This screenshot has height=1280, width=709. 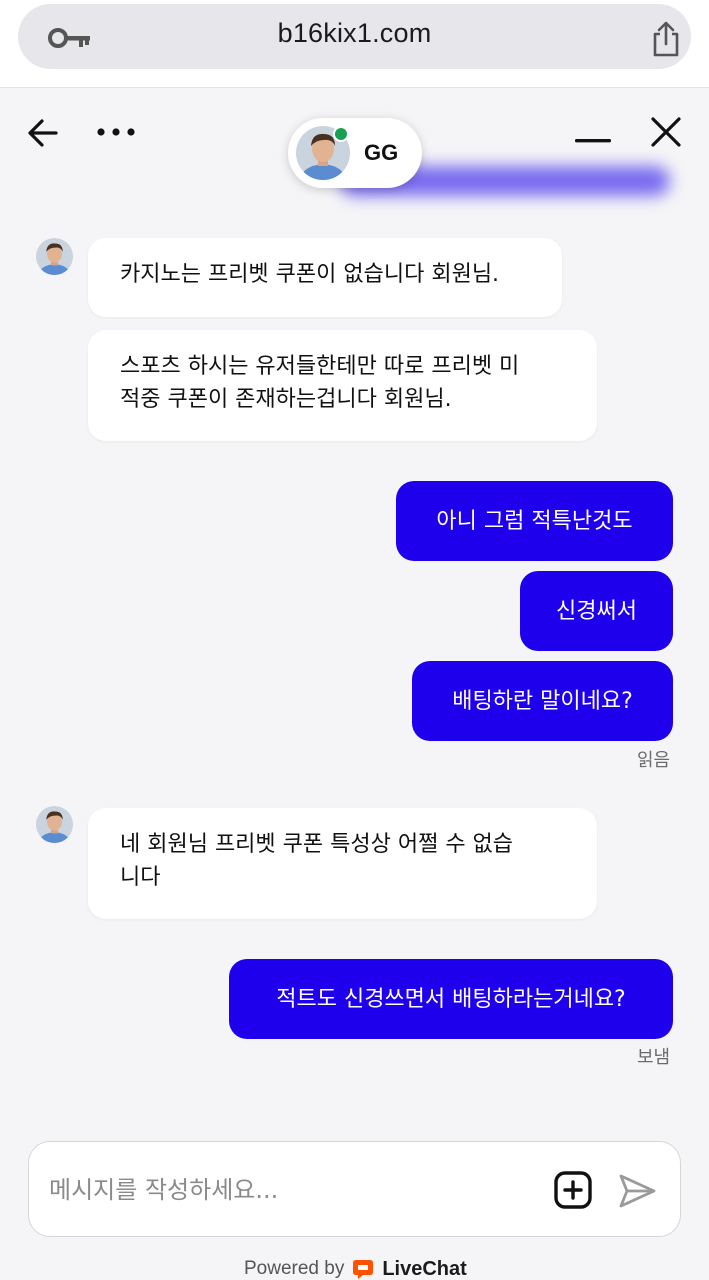 I want to click on send-icon, so click(x=637, y=1191).